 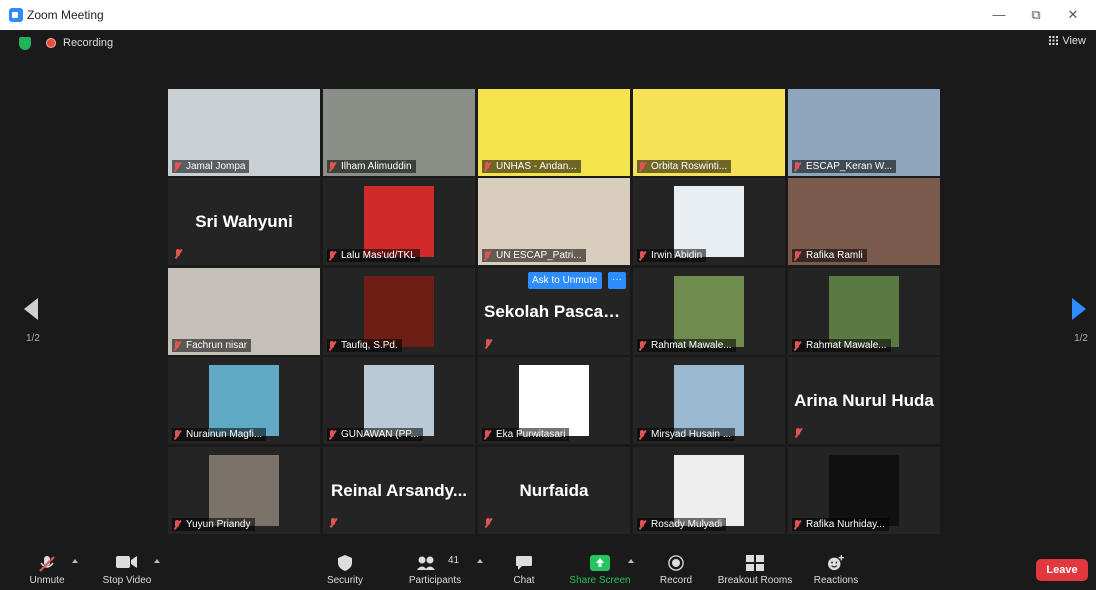 I want to click on chat-button: Chat, so click(x=524, y=567).